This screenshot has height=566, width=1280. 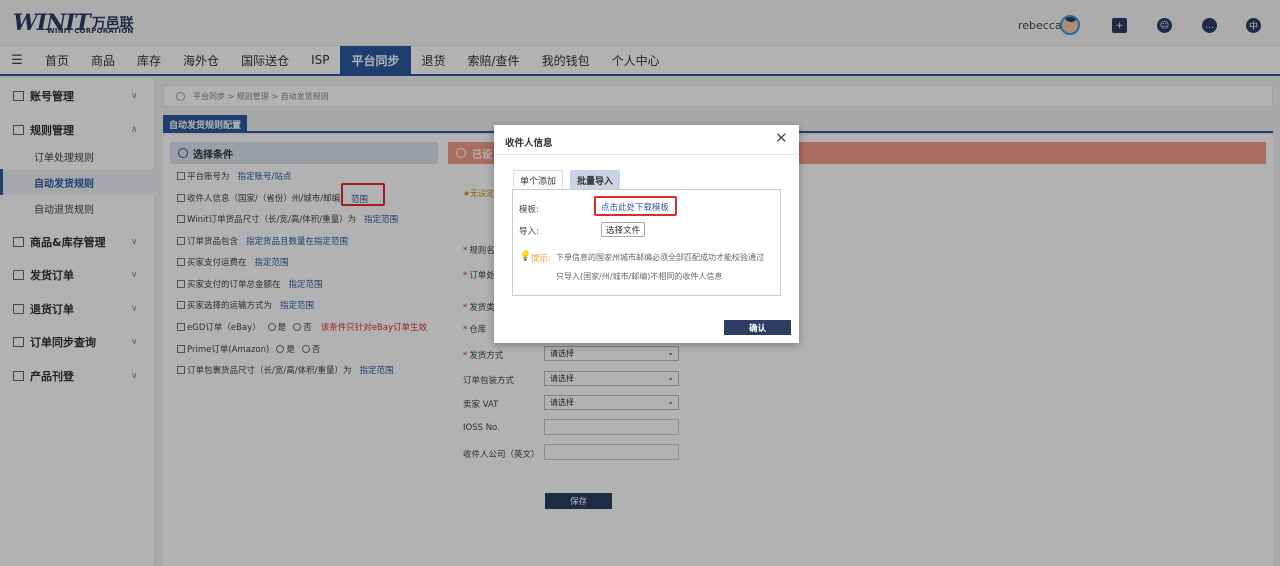 I want to click on tip-line-1: 下单信息的国家州城市邮编必须全部匹配成功才能校验通过, so click(x=660, y=257).